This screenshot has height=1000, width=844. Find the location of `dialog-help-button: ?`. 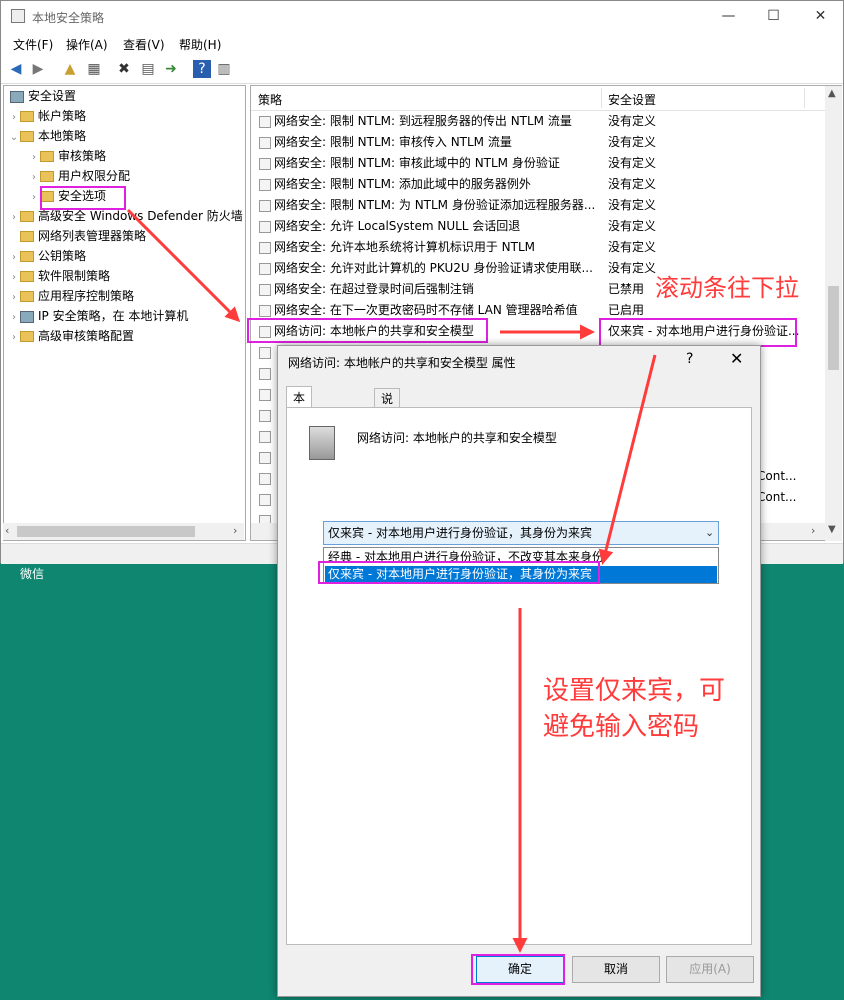

dialog-help-button: ? is located at coordinates (689, 359).